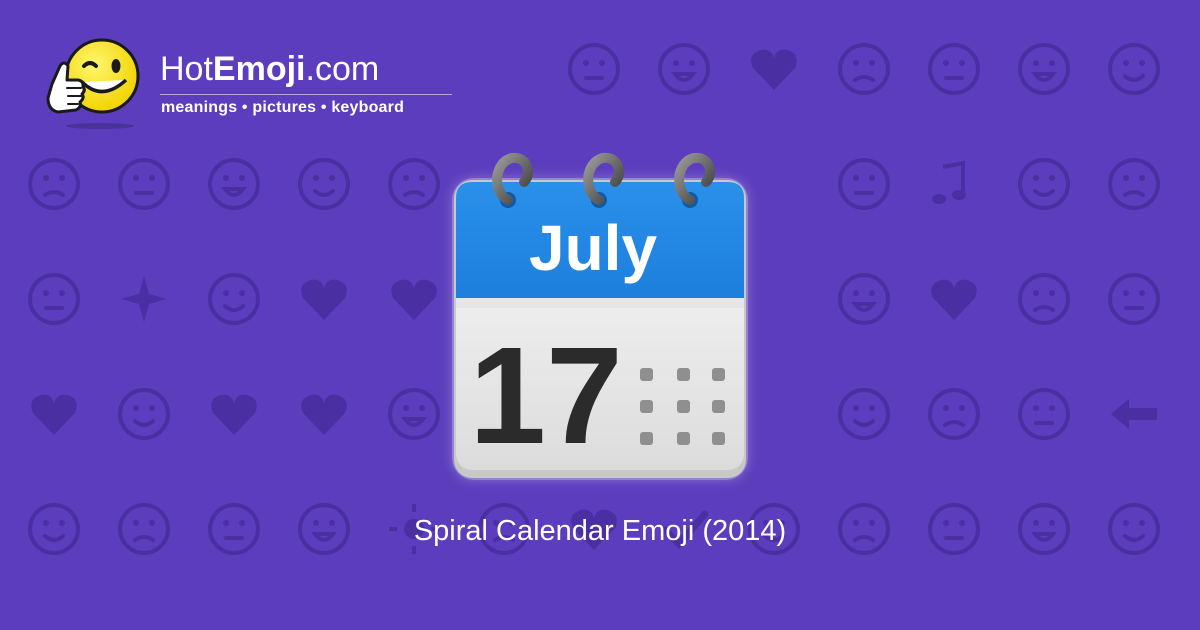 The height and width of the screenshot is (630, 1200). Describe the element at coordinates (864, 299) in the screenshot. I see `confused-face-icon` at that location.